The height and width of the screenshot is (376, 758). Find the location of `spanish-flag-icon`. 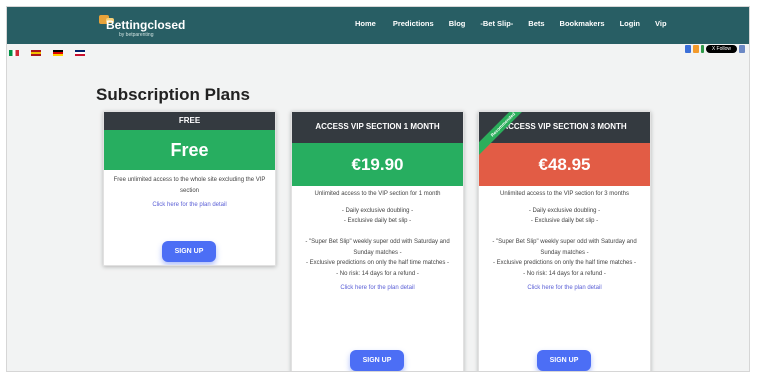

spanish-flag-icon is located at coordinates (36, 53).